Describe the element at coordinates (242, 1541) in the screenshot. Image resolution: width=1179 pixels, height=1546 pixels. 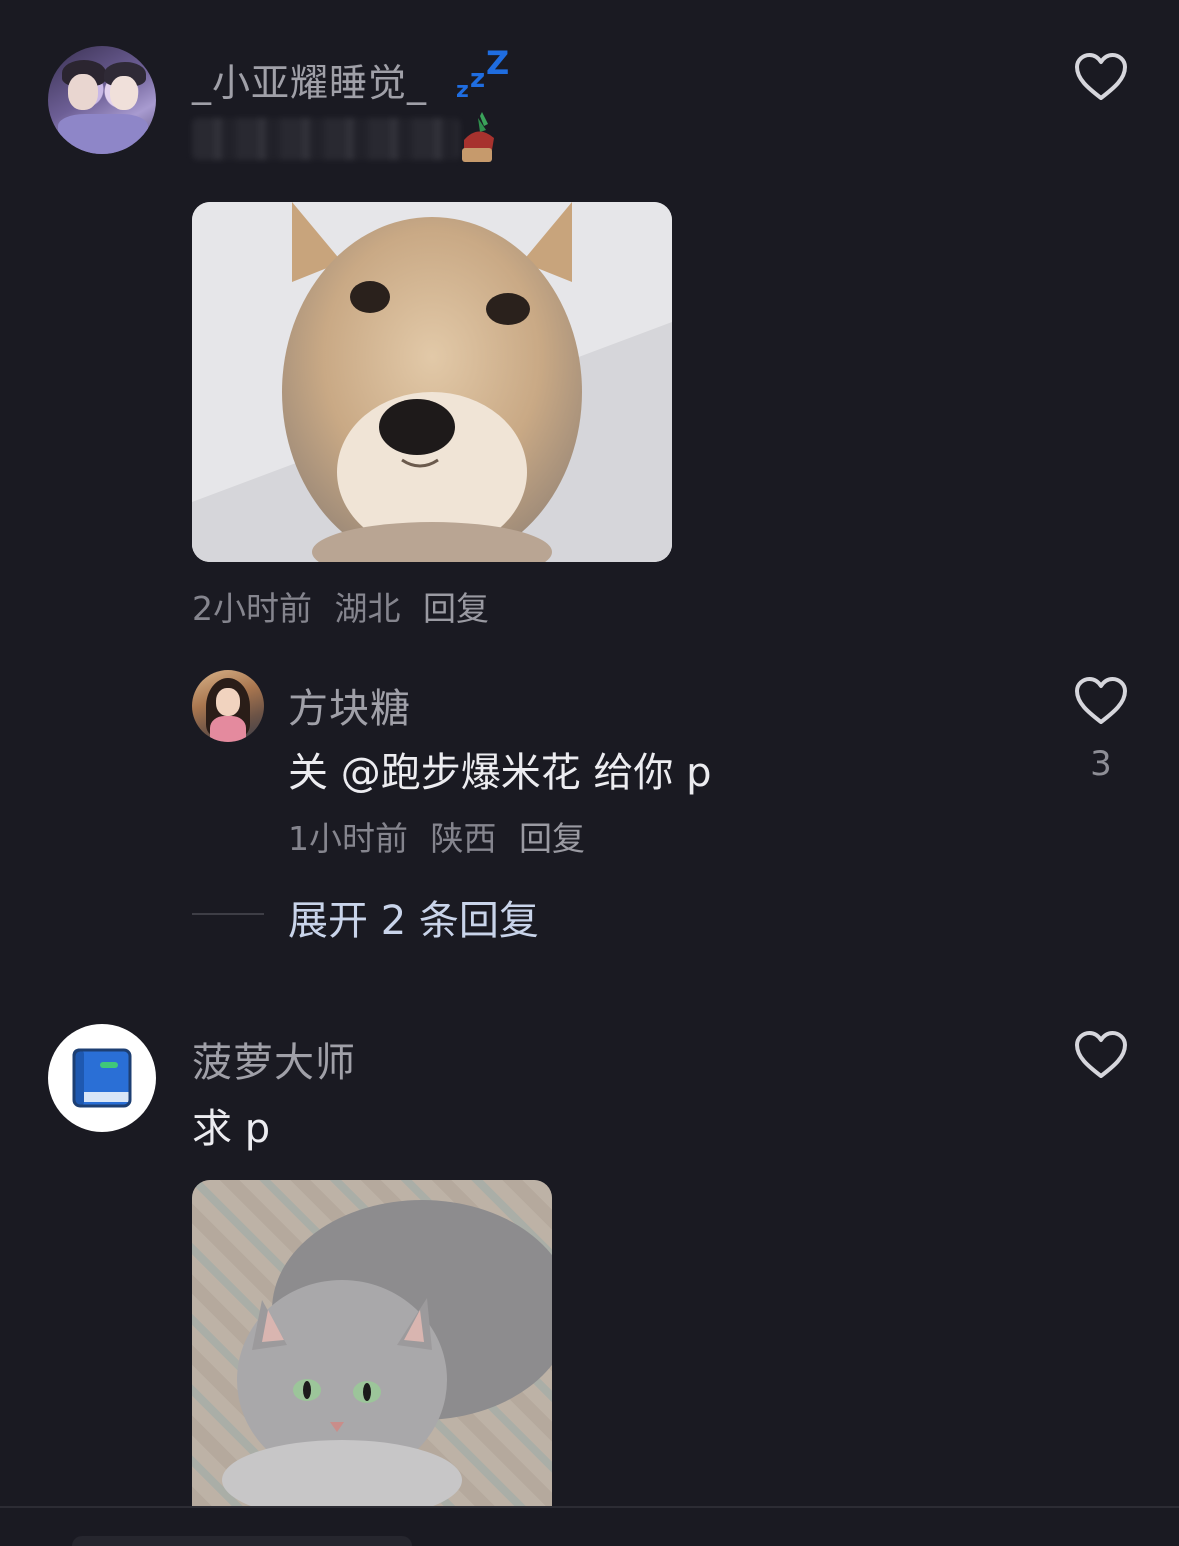
I see `comment-input-placeholder` at that location.